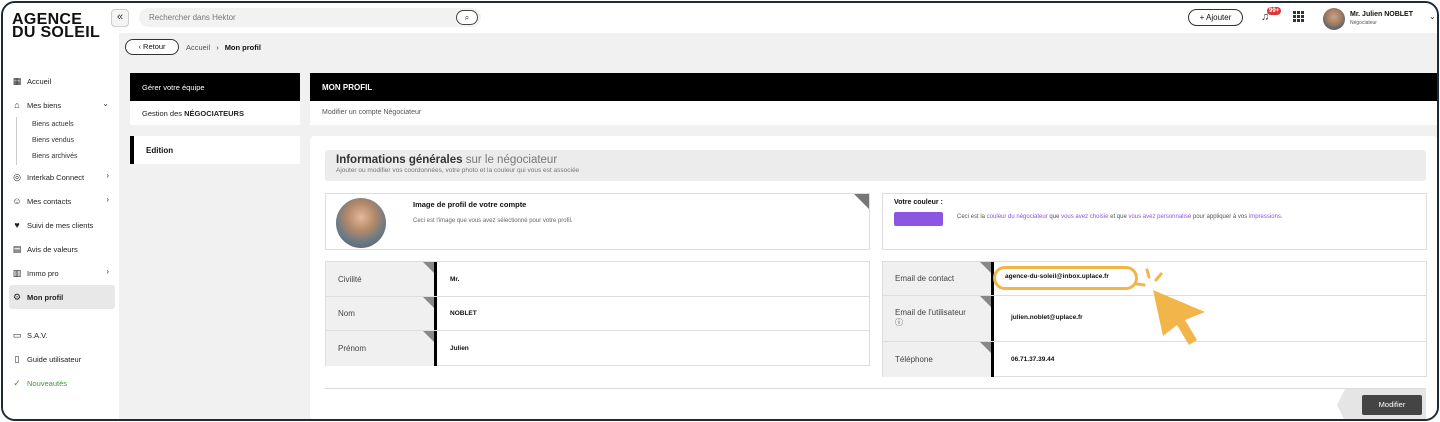  Describe the element at coordinates (17, 225) in the screenshot. I see `heart-icon: ♥` at that location.